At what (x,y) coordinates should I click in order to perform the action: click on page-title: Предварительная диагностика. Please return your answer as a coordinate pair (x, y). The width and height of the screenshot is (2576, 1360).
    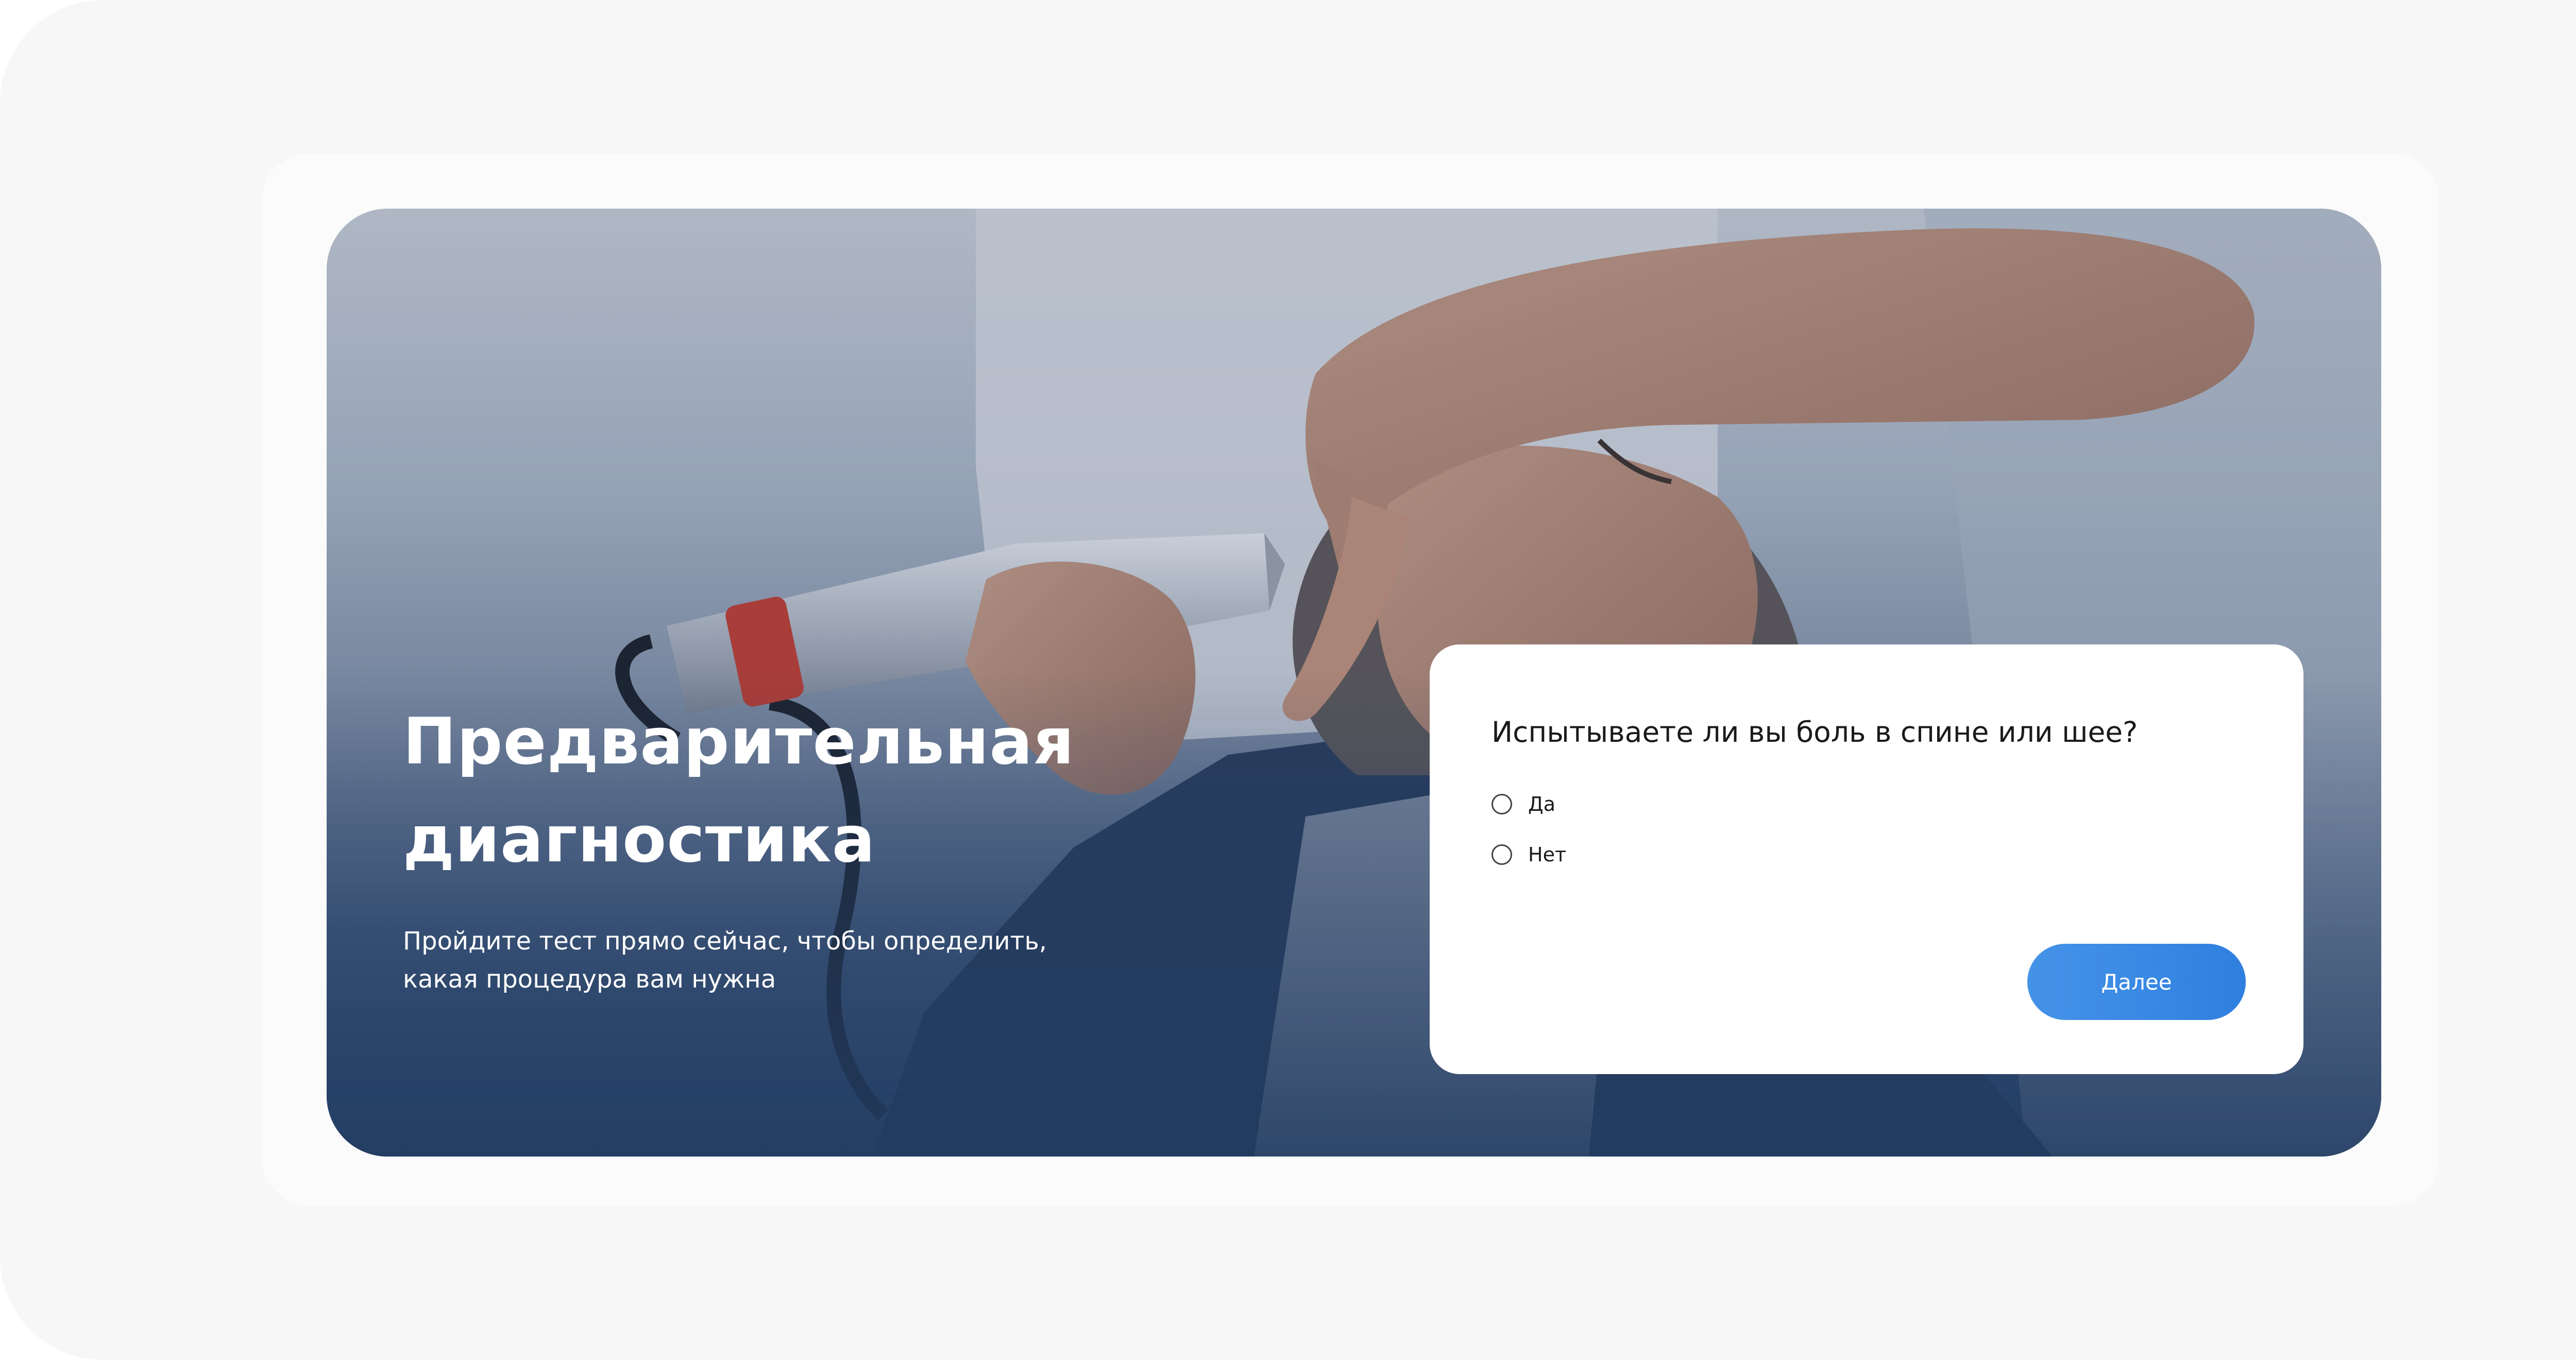
    Looking at the image, I should click on (739, 791).